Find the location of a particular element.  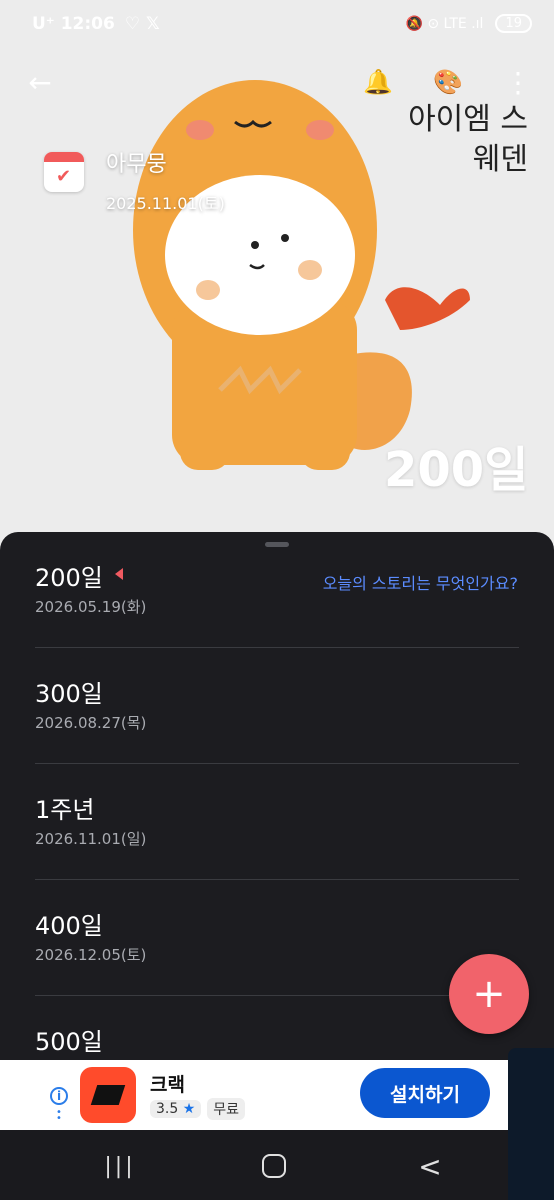

status-bar: U⁺ 12:06 ♡ 𝕏 🔕 ⊙ LTE .ıl 19 is located at coordinates (277, 26).